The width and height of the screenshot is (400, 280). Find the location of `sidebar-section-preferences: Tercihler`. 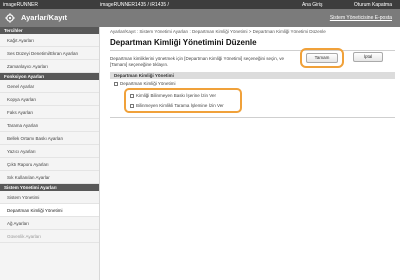

sidebar-section-preferences: Tercihler is located at coordinates (49, 30).